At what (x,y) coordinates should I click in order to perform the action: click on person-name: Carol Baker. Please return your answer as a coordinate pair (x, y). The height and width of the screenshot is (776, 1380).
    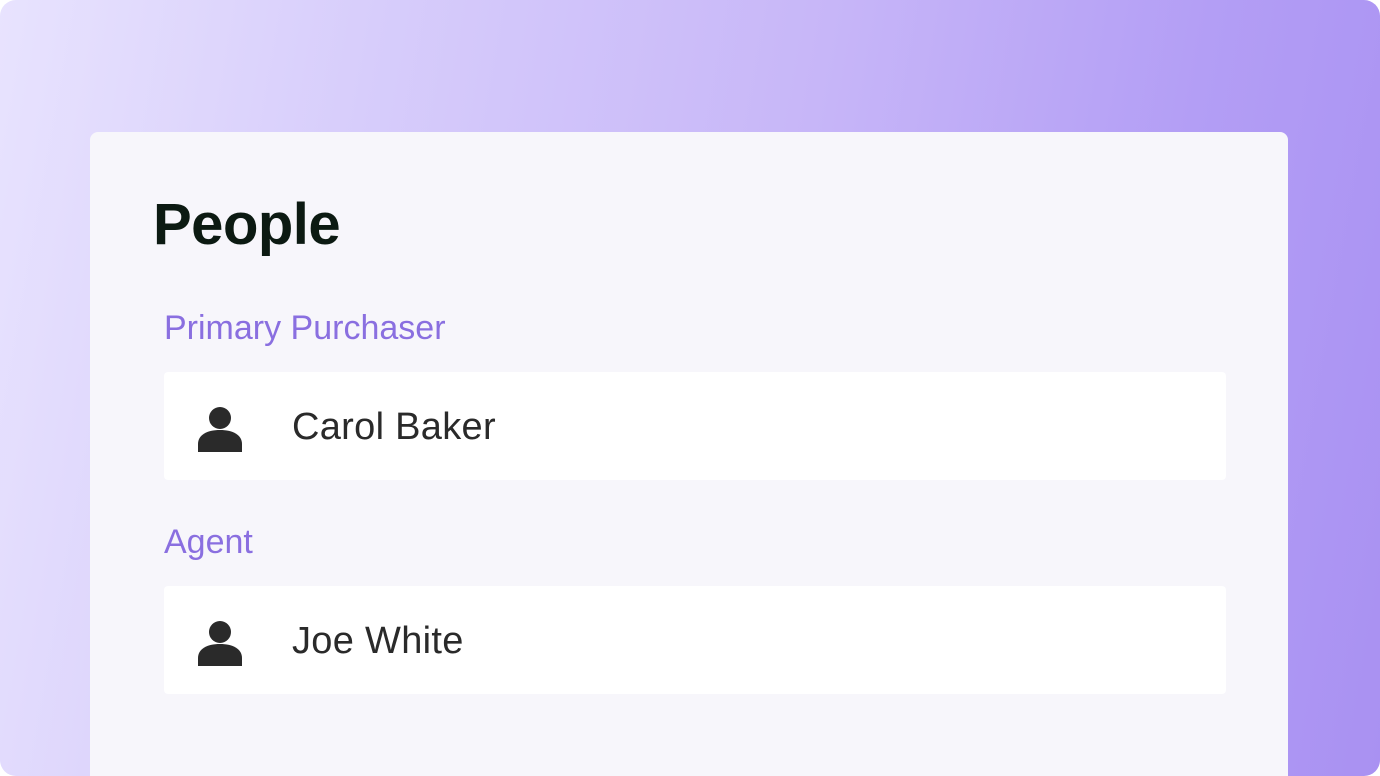
    Looking at the image, I should click on (394, 427).